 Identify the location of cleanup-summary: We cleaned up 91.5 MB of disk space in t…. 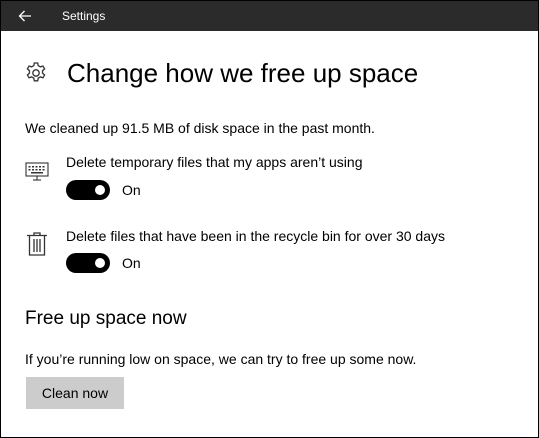
(200, 128).